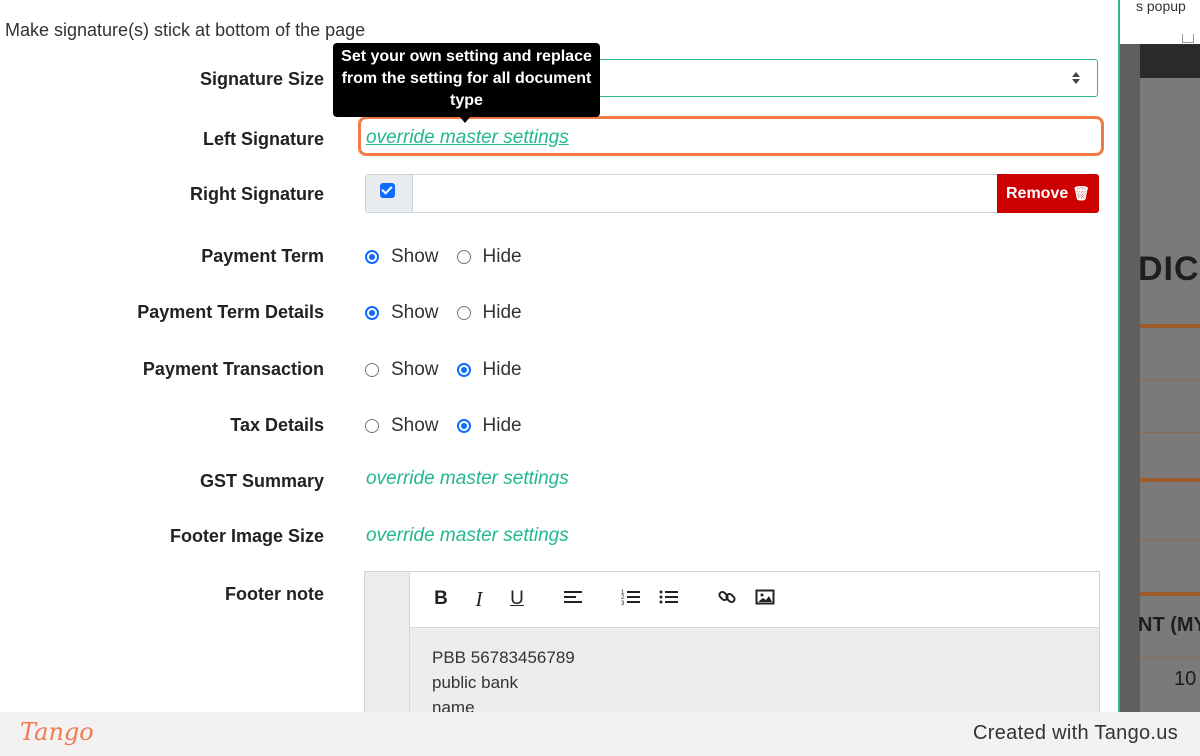  I want to click on gst-summary-override-link: override master settings, so click(467, 479).